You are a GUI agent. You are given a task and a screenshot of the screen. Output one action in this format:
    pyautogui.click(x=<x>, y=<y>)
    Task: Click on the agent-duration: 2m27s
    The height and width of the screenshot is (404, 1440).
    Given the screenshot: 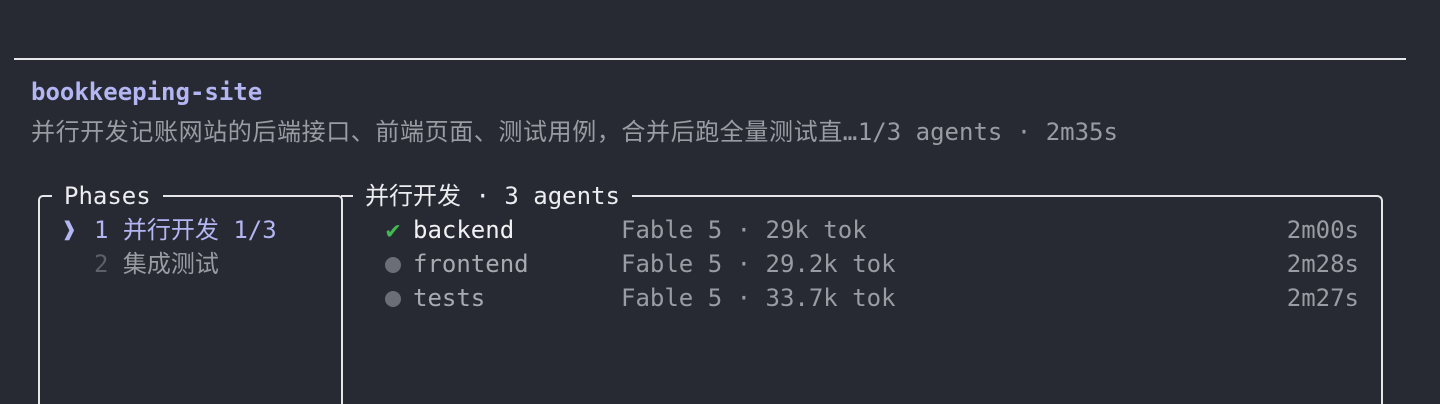 What is the action you would take?
    pyautogui.click(x=1322, y=298)
    